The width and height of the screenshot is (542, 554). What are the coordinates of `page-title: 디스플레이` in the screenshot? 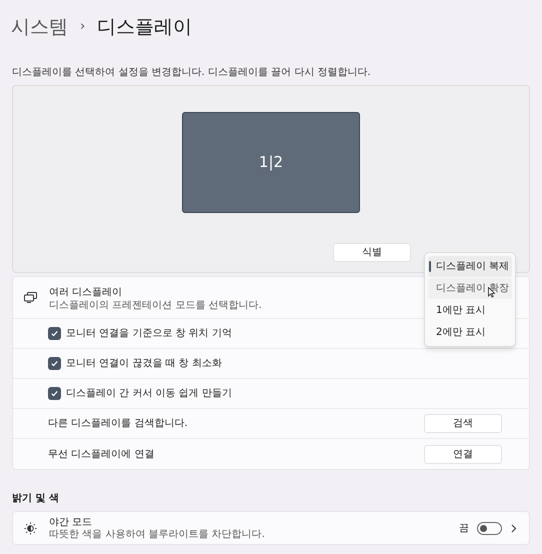 It's located at (144, 27).